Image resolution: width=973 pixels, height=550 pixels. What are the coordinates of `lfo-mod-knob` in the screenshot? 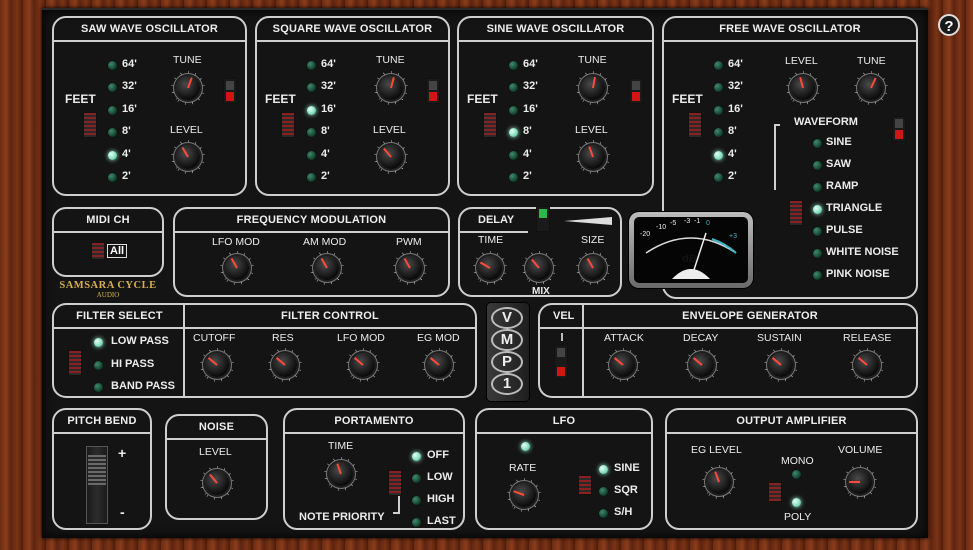 It's located at (237, 268).